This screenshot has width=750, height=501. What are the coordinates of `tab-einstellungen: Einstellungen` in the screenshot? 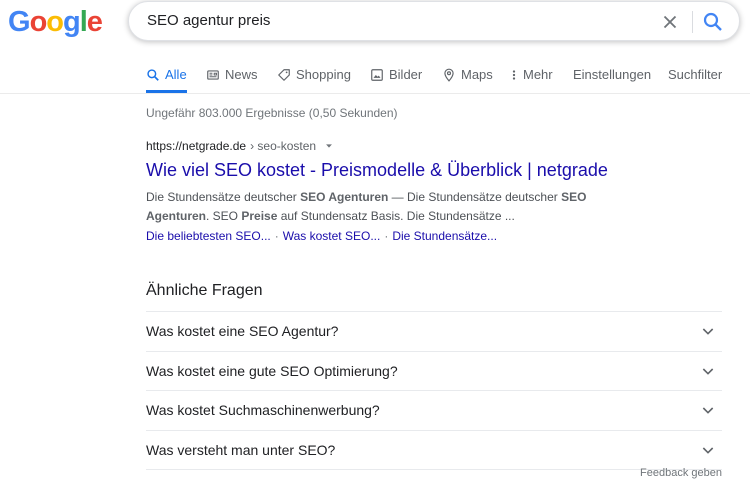 It's located at (612, 80).